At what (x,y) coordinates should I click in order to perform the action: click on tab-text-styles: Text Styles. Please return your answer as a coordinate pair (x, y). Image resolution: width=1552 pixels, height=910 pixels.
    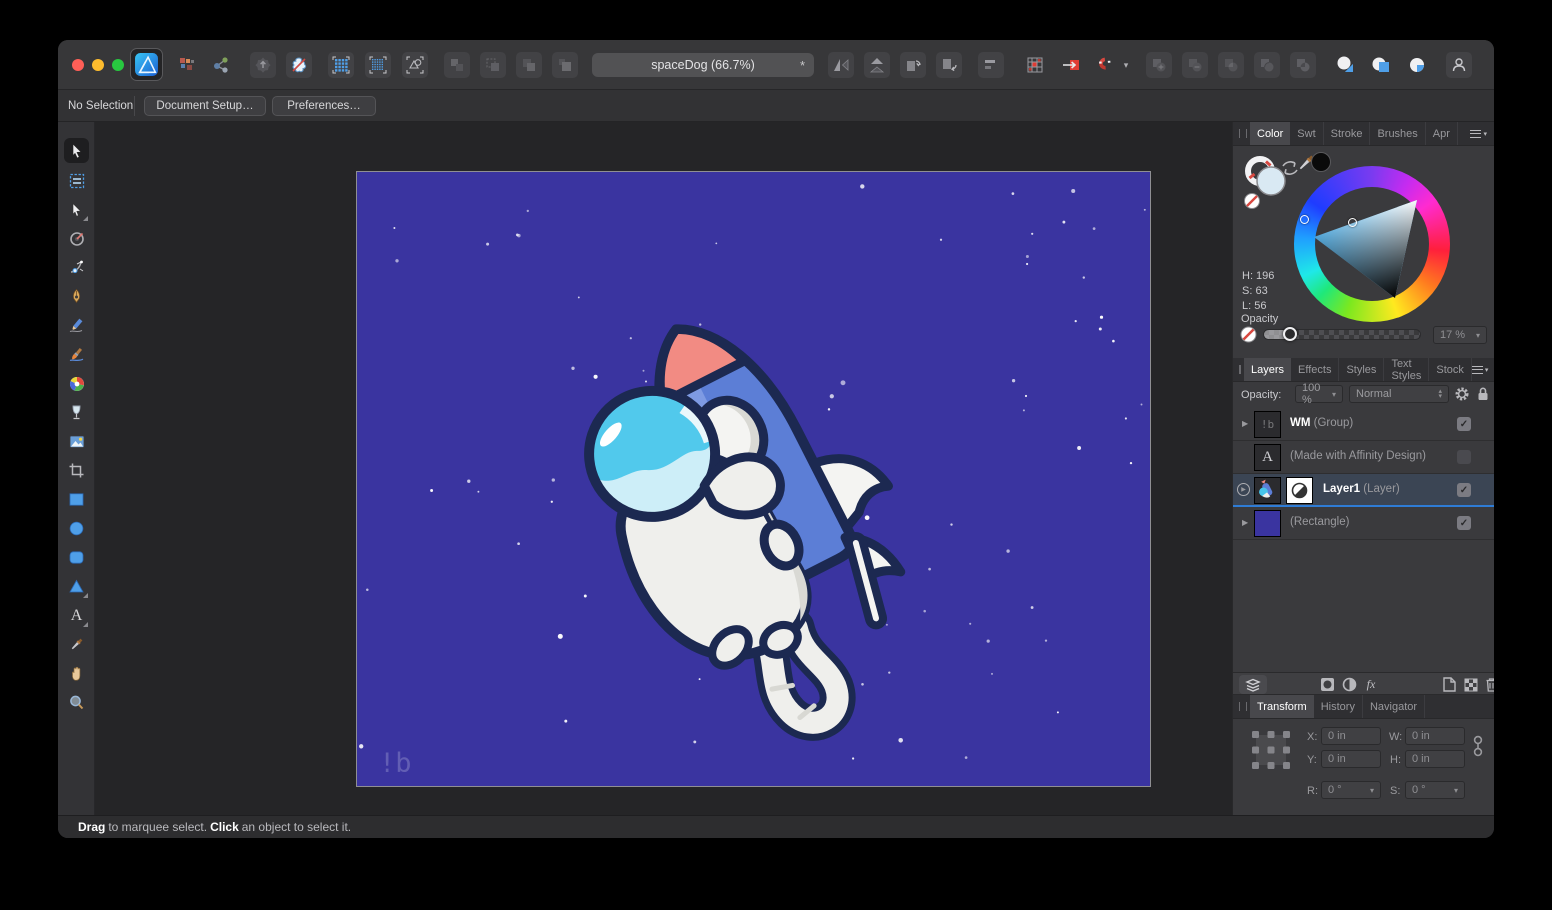
    Looking at the image, I should click on (1407, 370).